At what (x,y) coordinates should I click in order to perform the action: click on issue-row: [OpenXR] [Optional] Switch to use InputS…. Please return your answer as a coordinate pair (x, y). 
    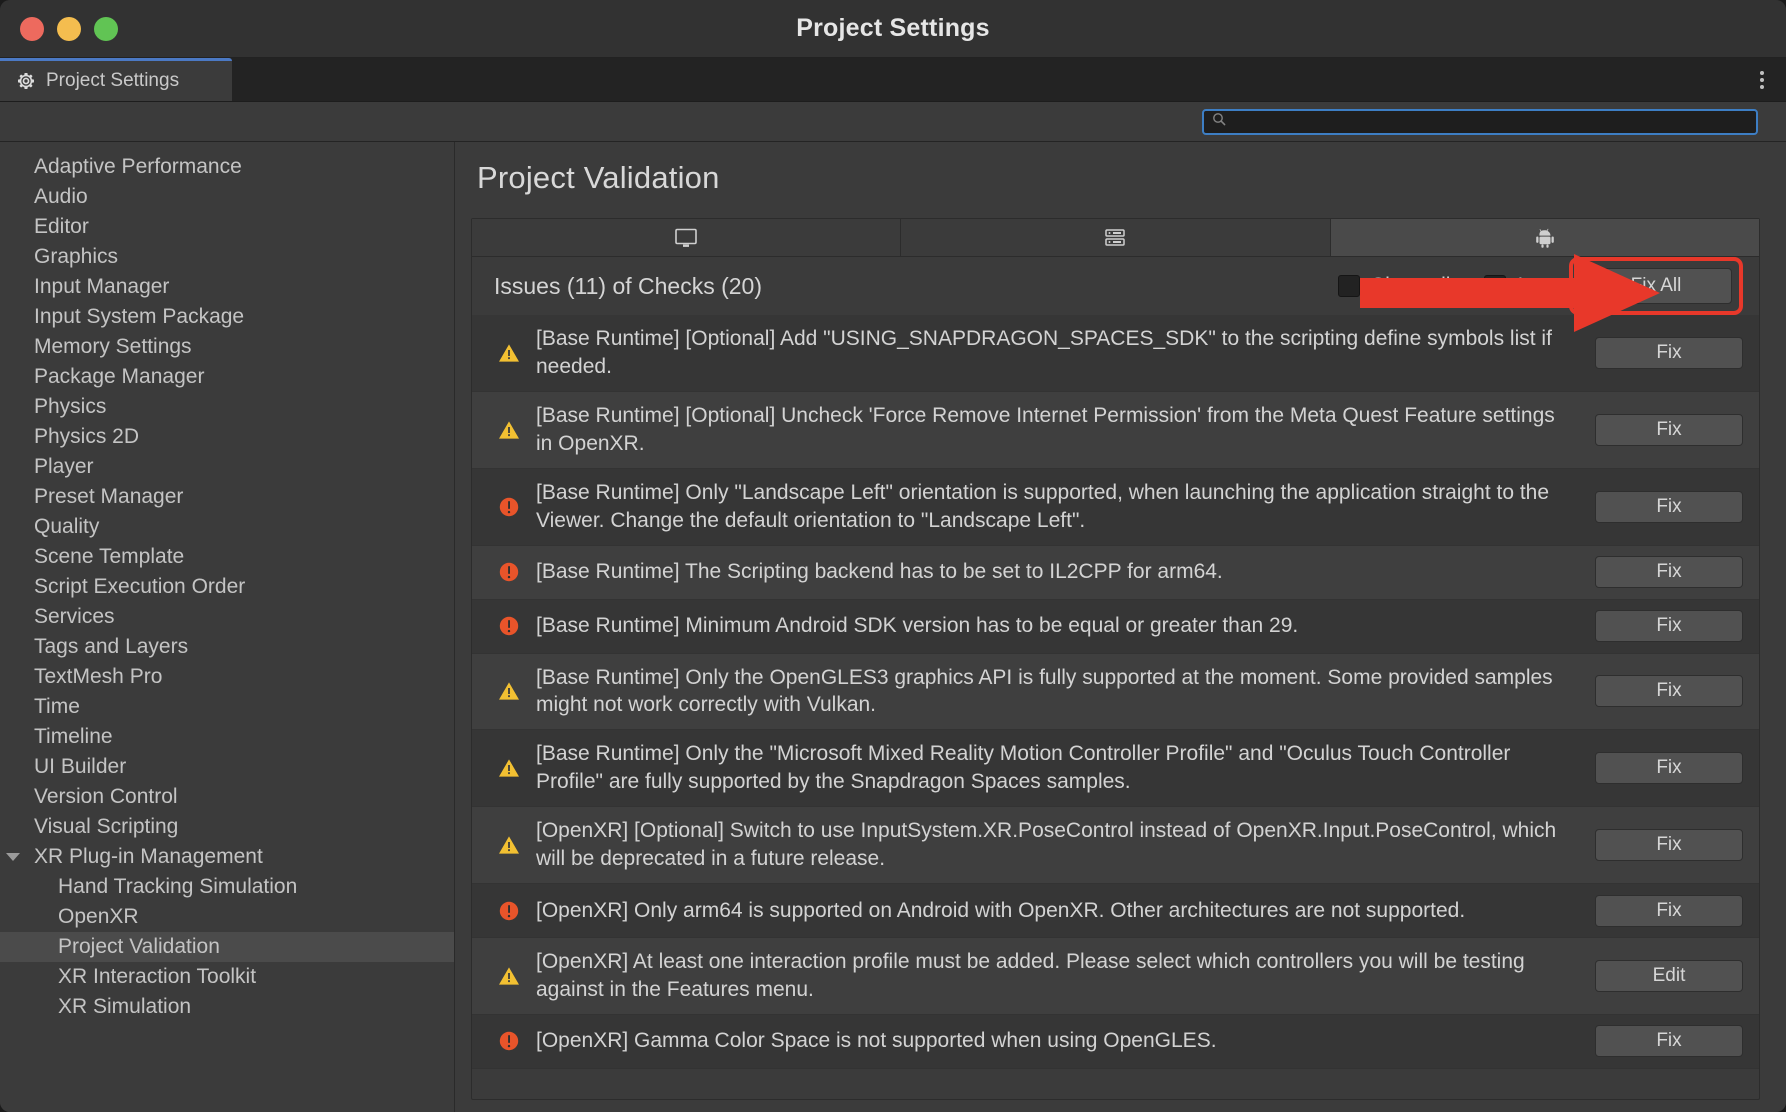
    Looking at the image, I should click on (1115, 846).